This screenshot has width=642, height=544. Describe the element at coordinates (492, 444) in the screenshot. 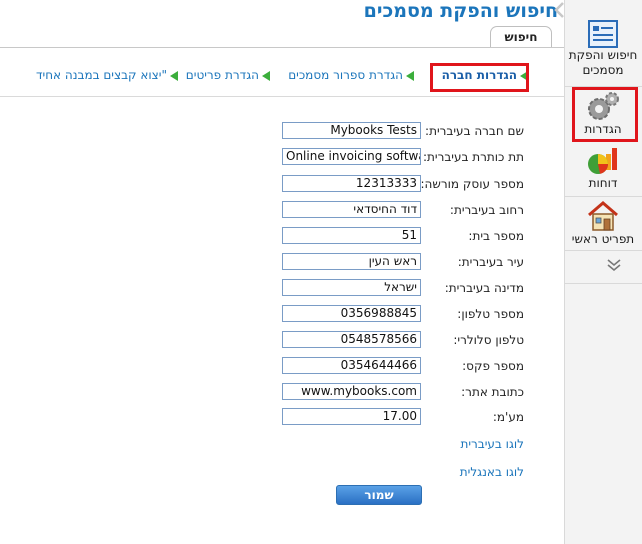

I see `hebrew-logo-link: לוגו בעיברית` at that location.